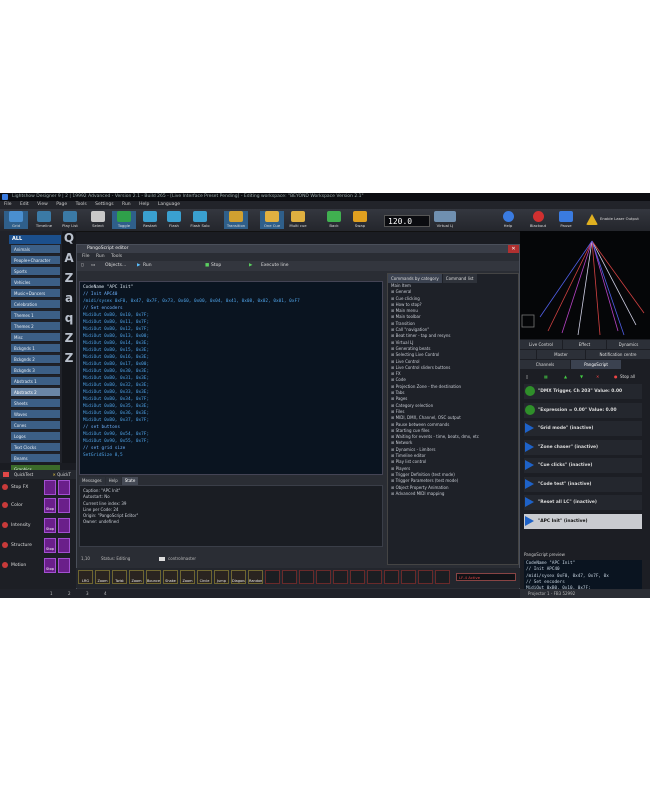 The image size is (650, 794). Describe the element at coordinates (415, 278) in the screenshot. I see `tab-commands-by-category: Commands by category` at that location.